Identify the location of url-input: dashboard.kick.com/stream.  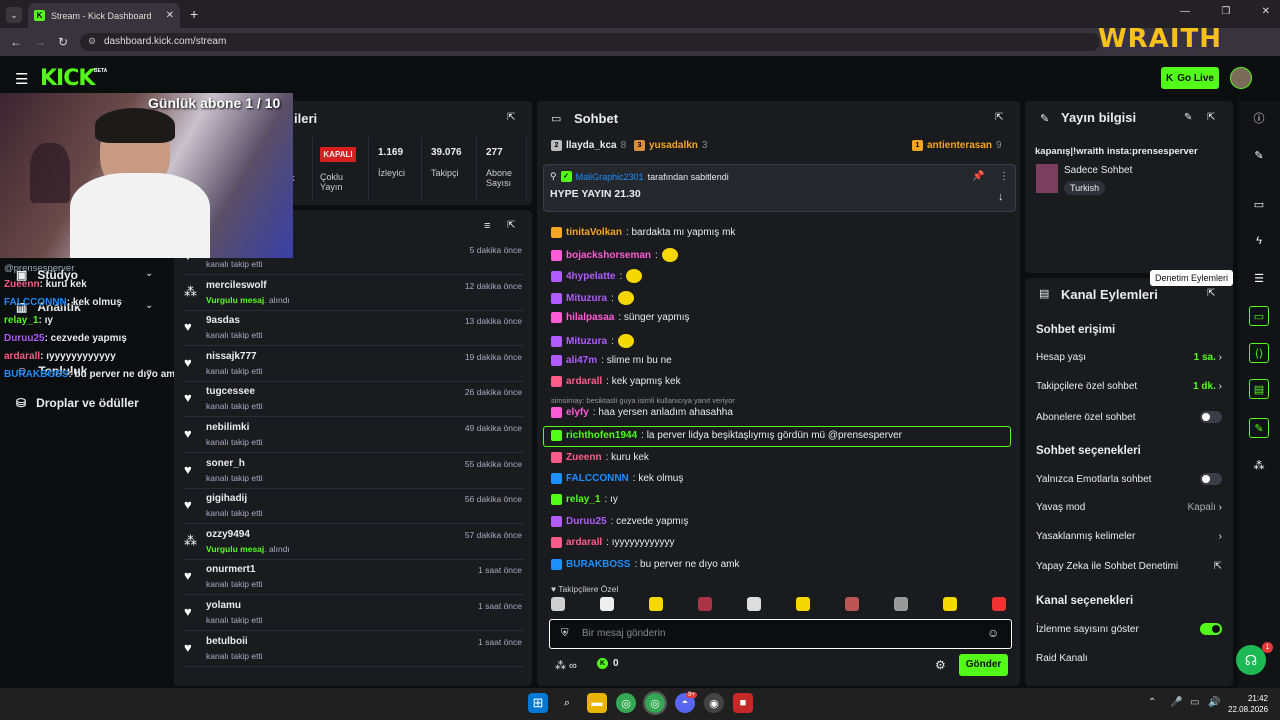
(590, 42).